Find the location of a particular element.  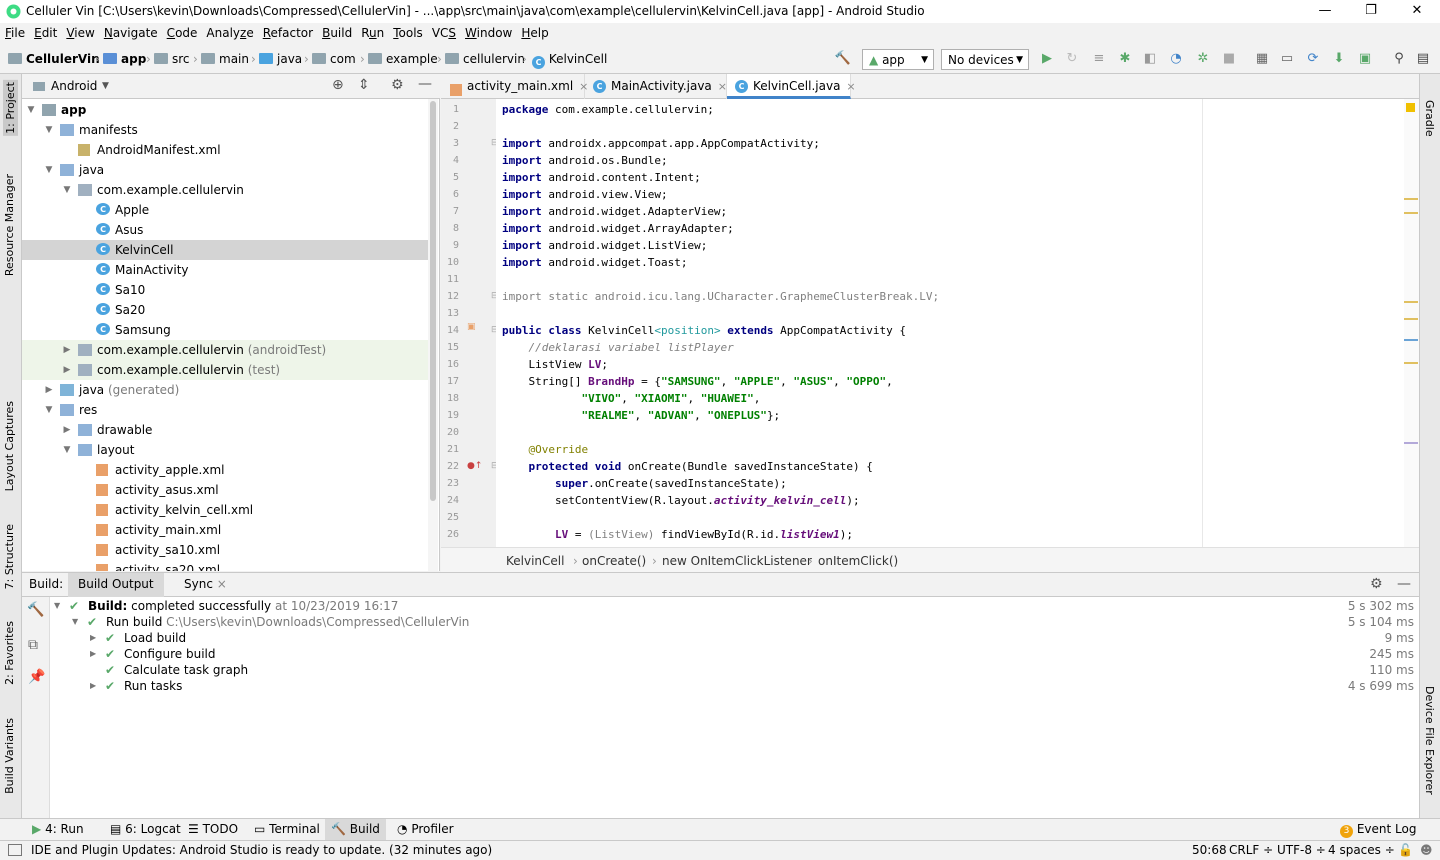

apply-changes-icon: ↻ is located at coordinates (1072, 59).